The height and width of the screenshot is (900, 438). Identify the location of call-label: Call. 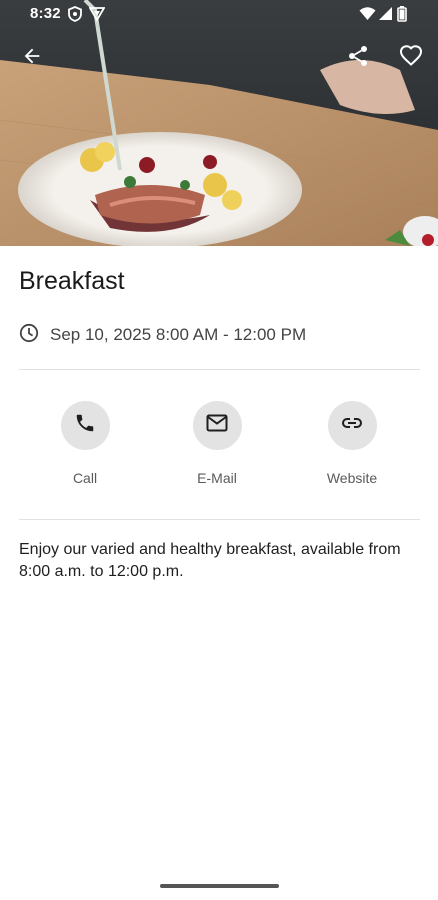
(85, 478).